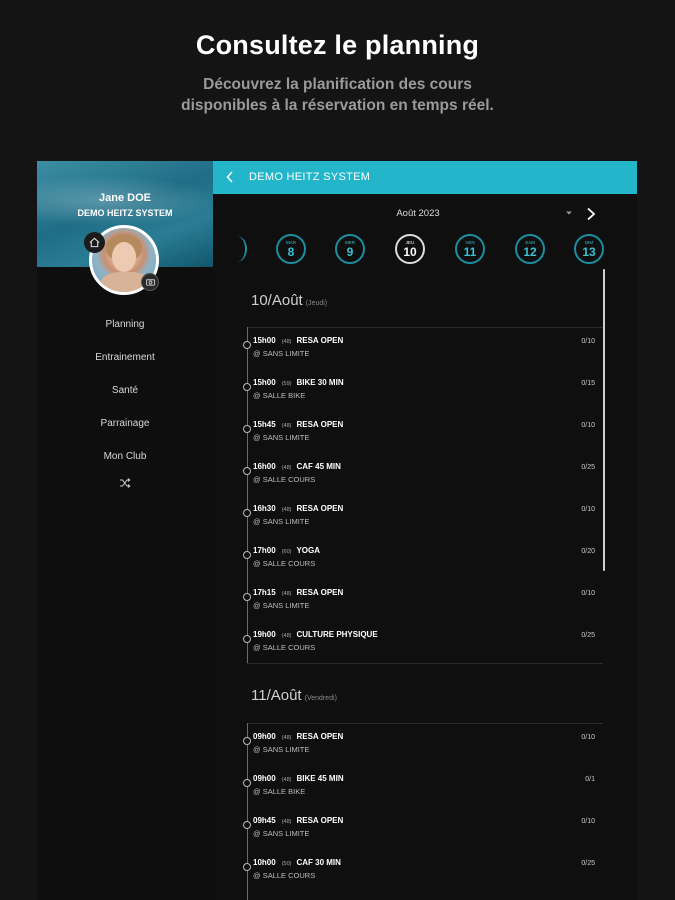 This screenshot has width=675, height=900. I want to click on slot-name: CAF 45 MIN, so click(318, 466).